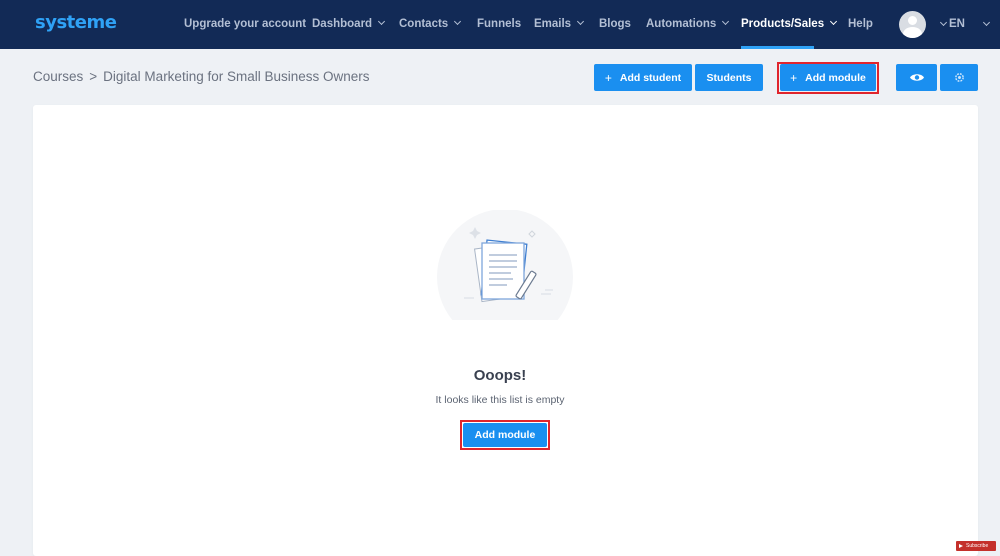 This screenshot has width=1000, height=556. What do you see at coordinates (58, 76) in the screenshot?
I see `breadcrumb-courses-link: Courses` at bounding box center [58, 76].